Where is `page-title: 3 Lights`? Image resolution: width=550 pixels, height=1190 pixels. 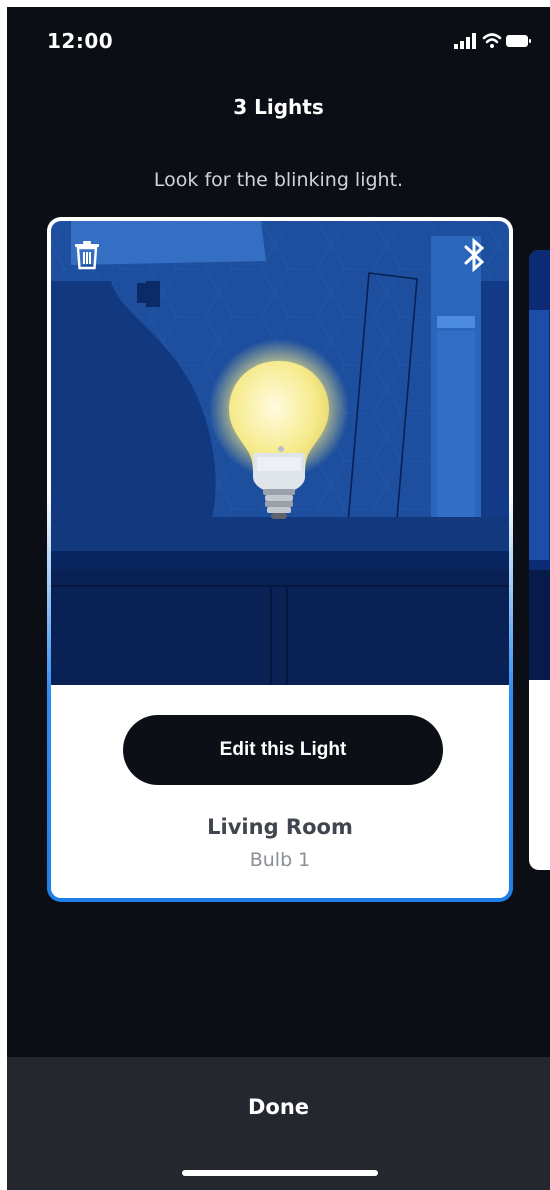 page-title: 3 Lights is located at coordinates (278, 107).